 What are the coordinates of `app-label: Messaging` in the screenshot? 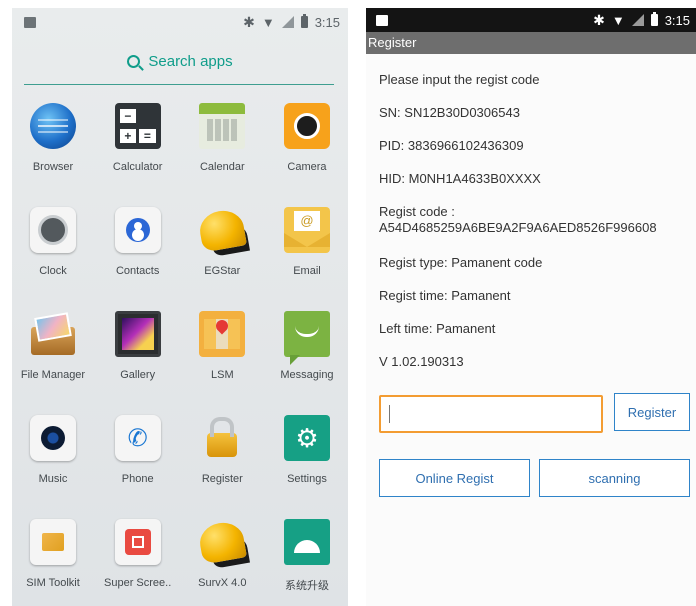 It's located at (307, 375).